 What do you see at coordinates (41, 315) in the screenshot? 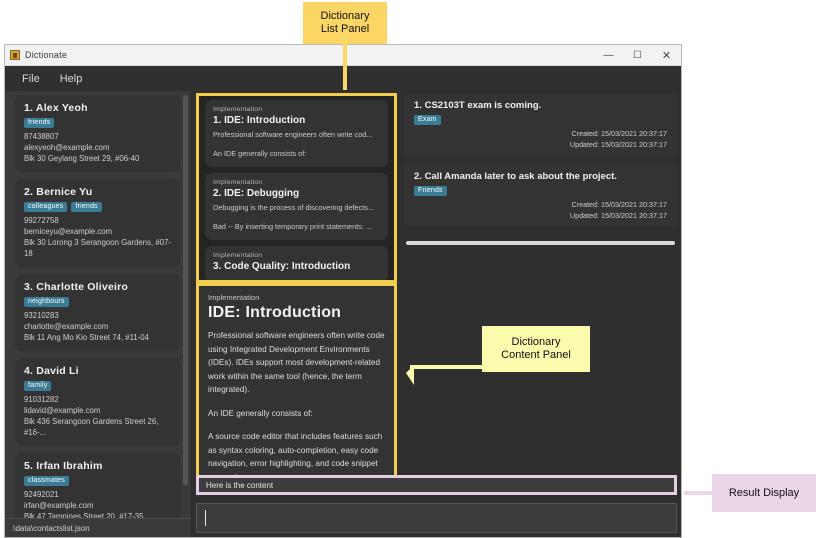
I see `contact-phone: 93210283` at bounding box center [41, 315].